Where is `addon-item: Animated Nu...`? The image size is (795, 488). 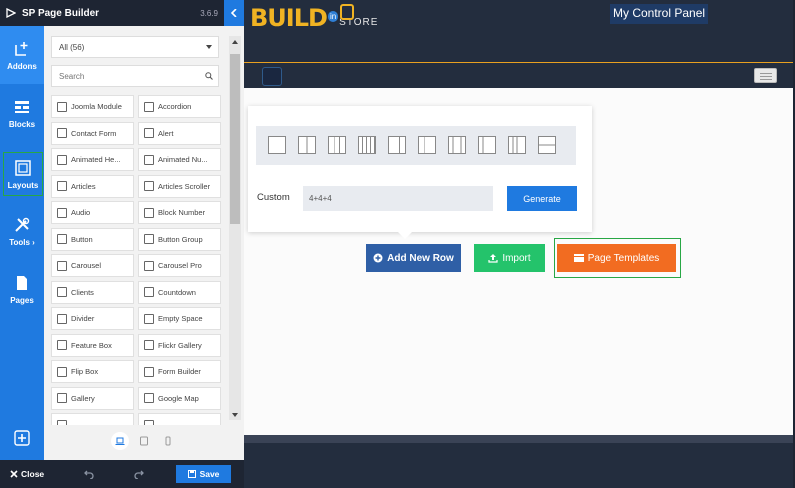 addon-item: Animated Nu... is located at coordinates (179, 159).